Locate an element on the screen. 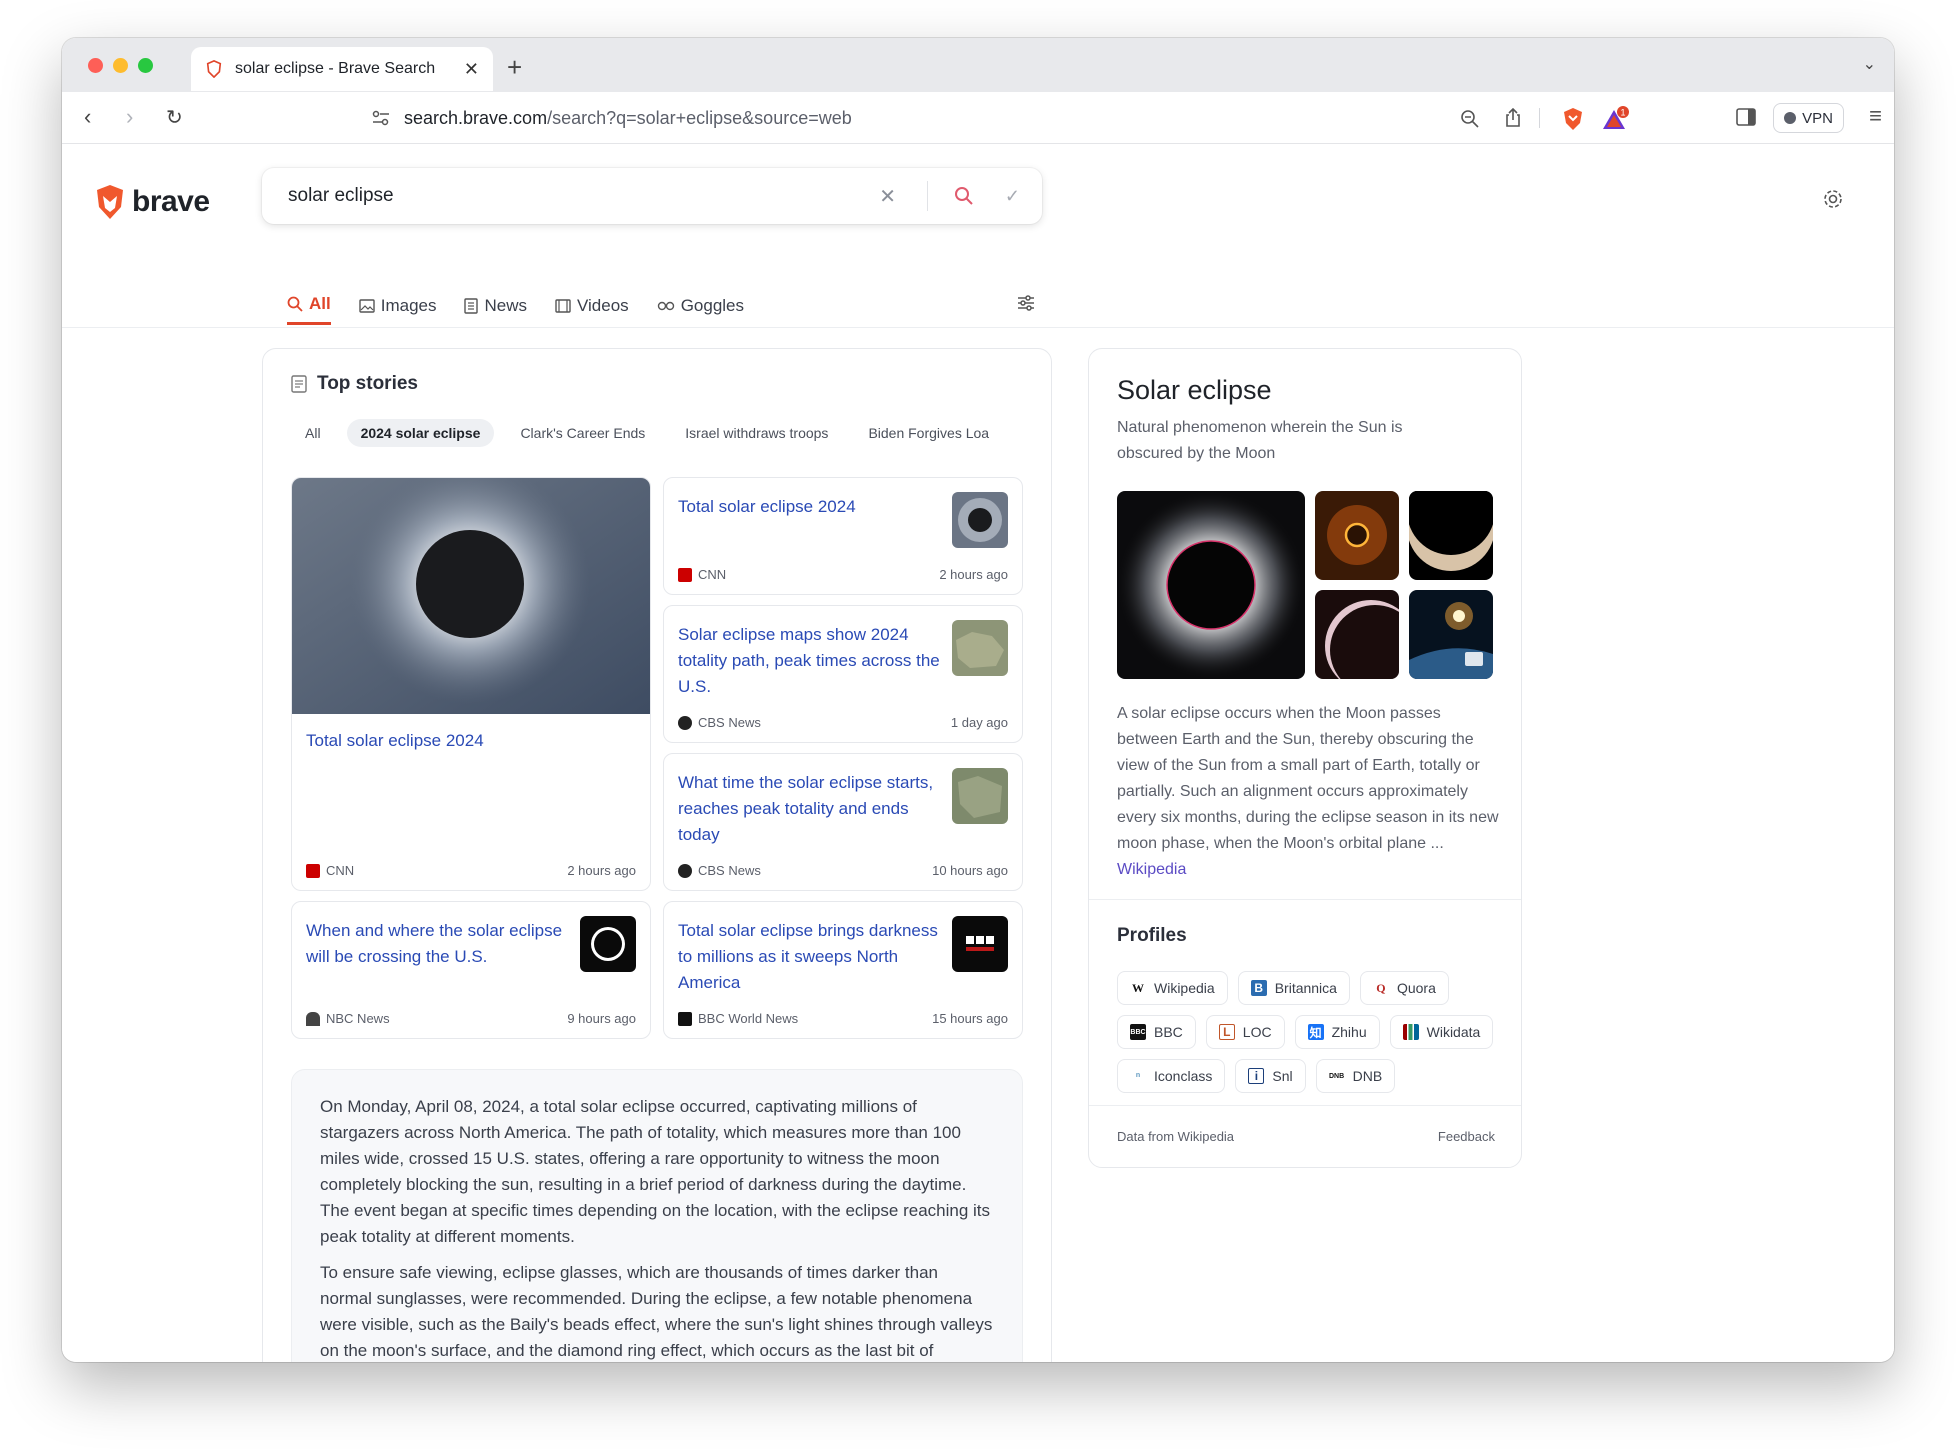 The width and height of the screenshot is (1956, 1450). gear-icon is located at coordinates (1833, 199).